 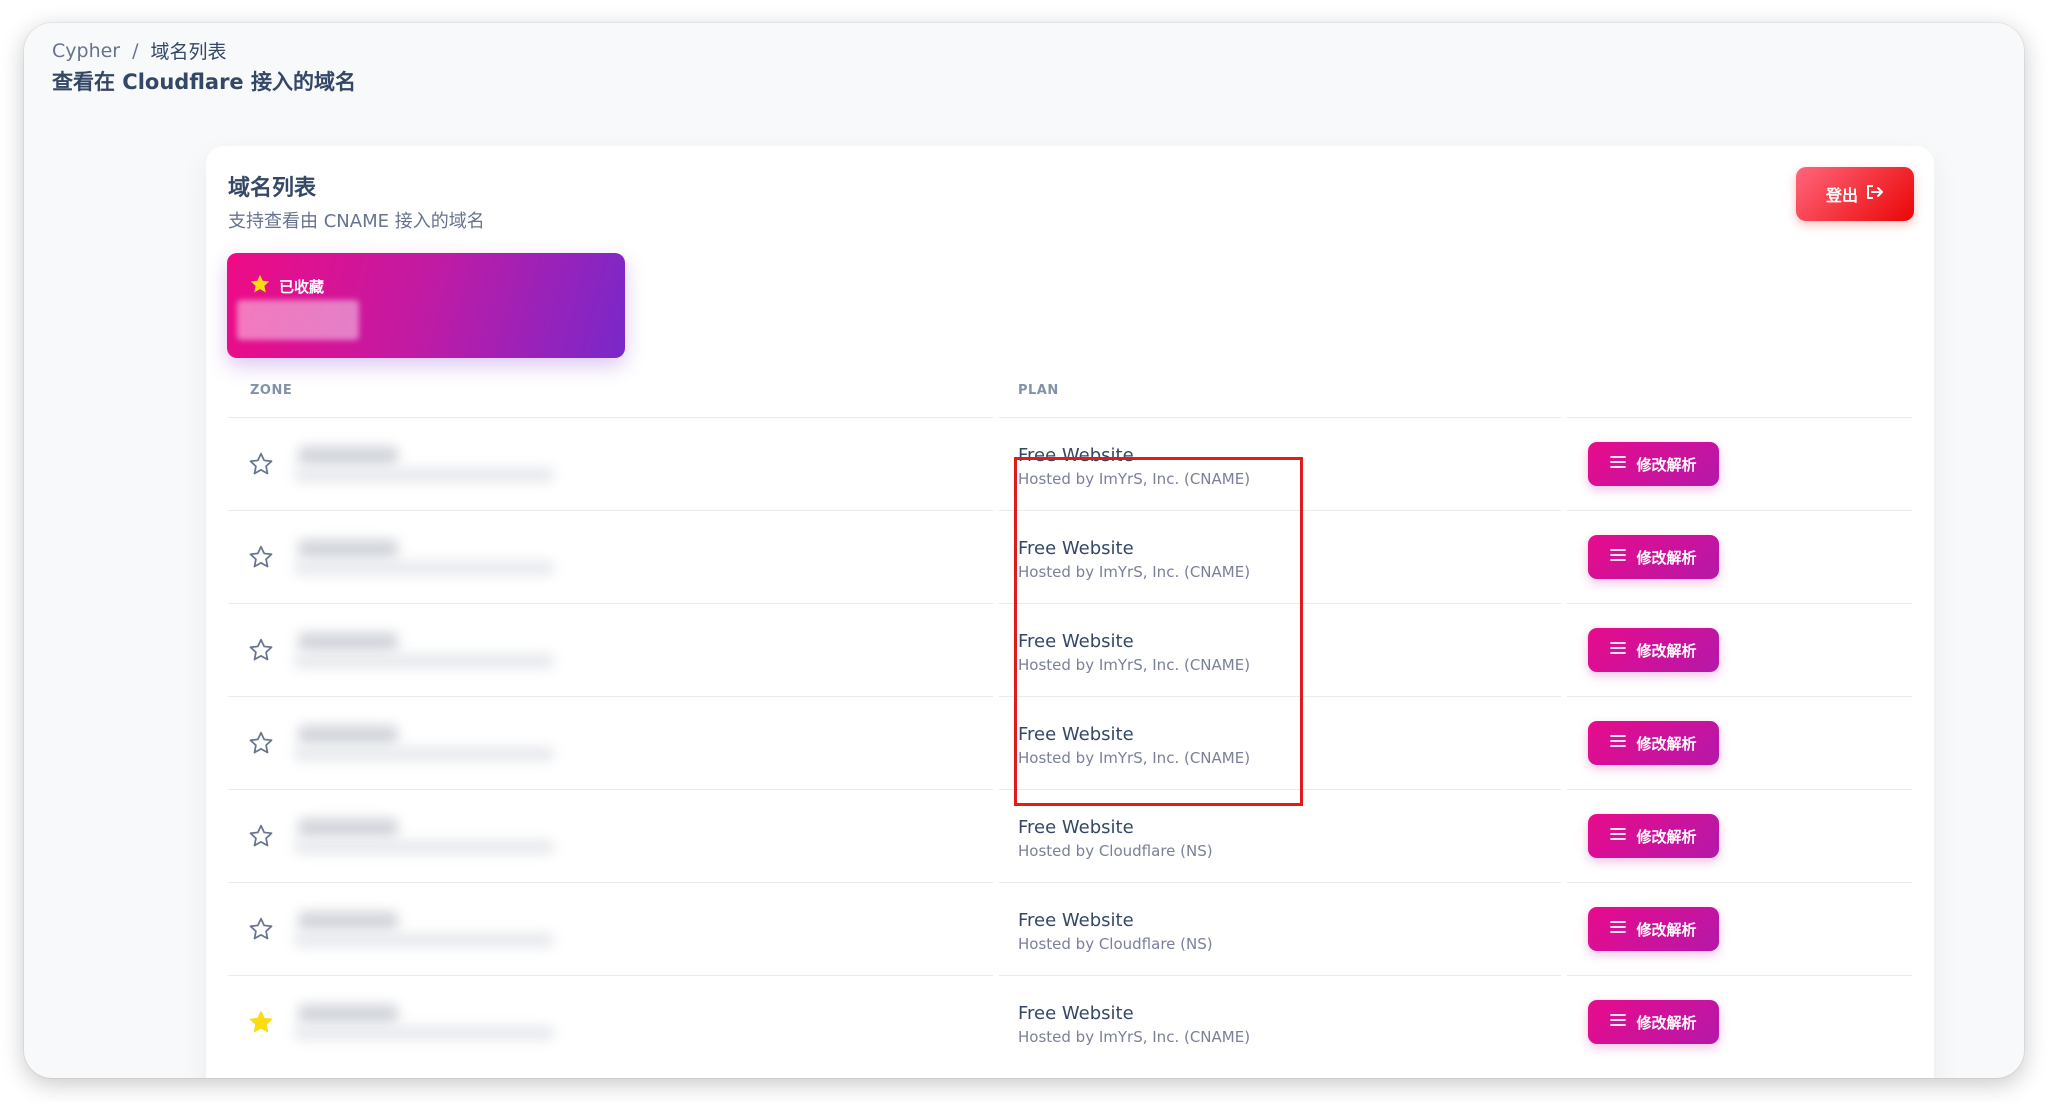 I want to click on page-title: 查看在 Cloudflare 接入的域名, so click(x=204, y=82).